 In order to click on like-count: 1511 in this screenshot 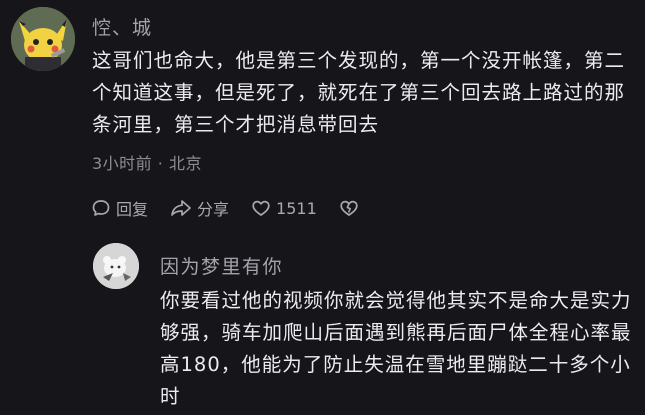, I will do `click(296, 208)`.